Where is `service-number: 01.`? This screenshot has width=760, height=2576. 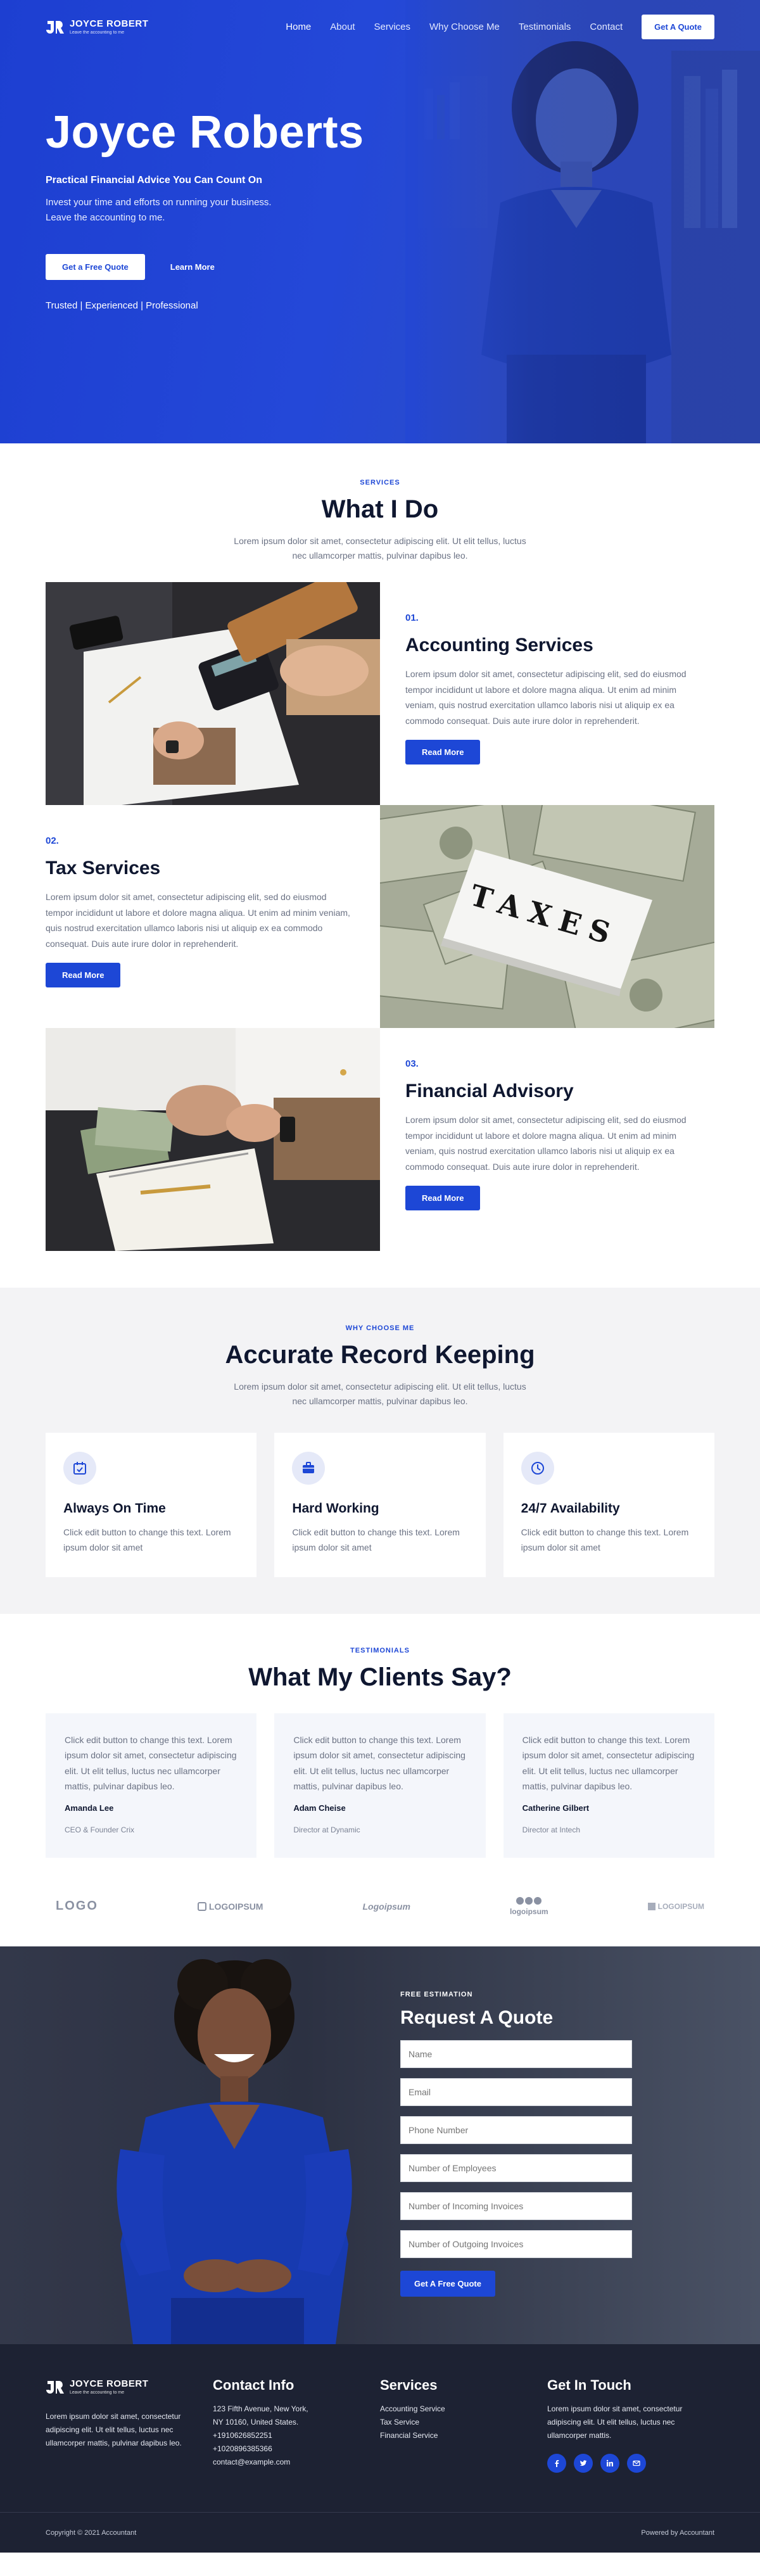
service-number: 01. is located at coordinates (412, 618).